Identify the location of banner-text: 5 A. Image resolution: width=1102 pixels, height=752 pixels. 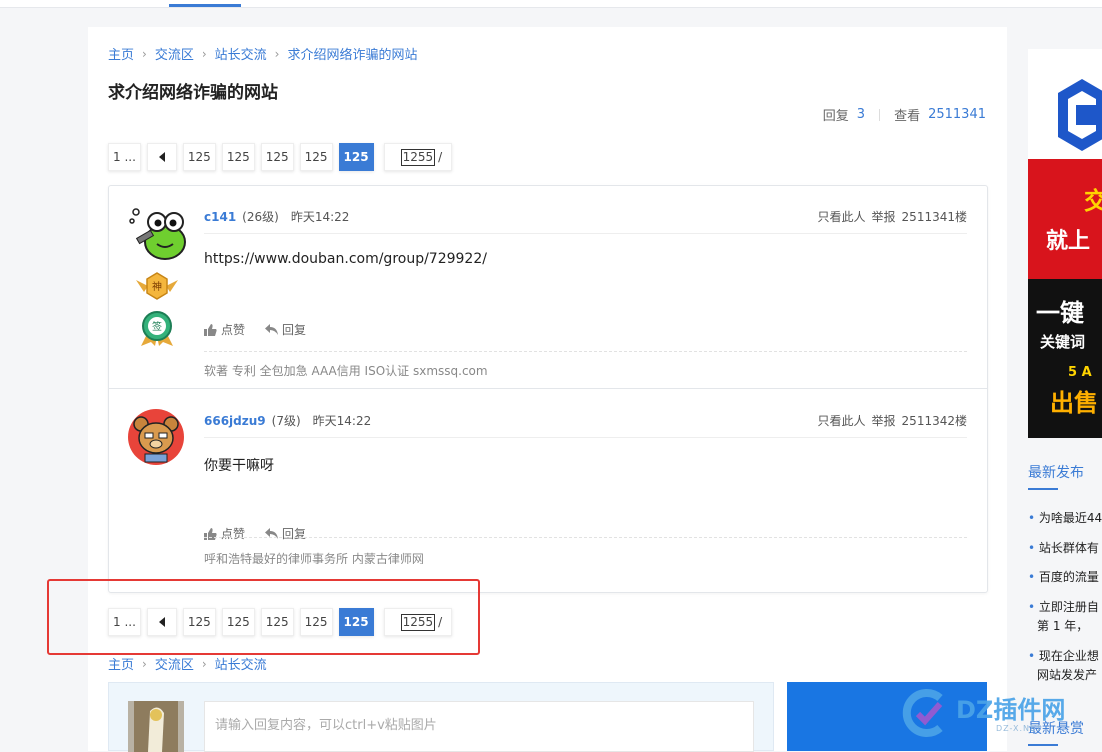
(1080, 372).